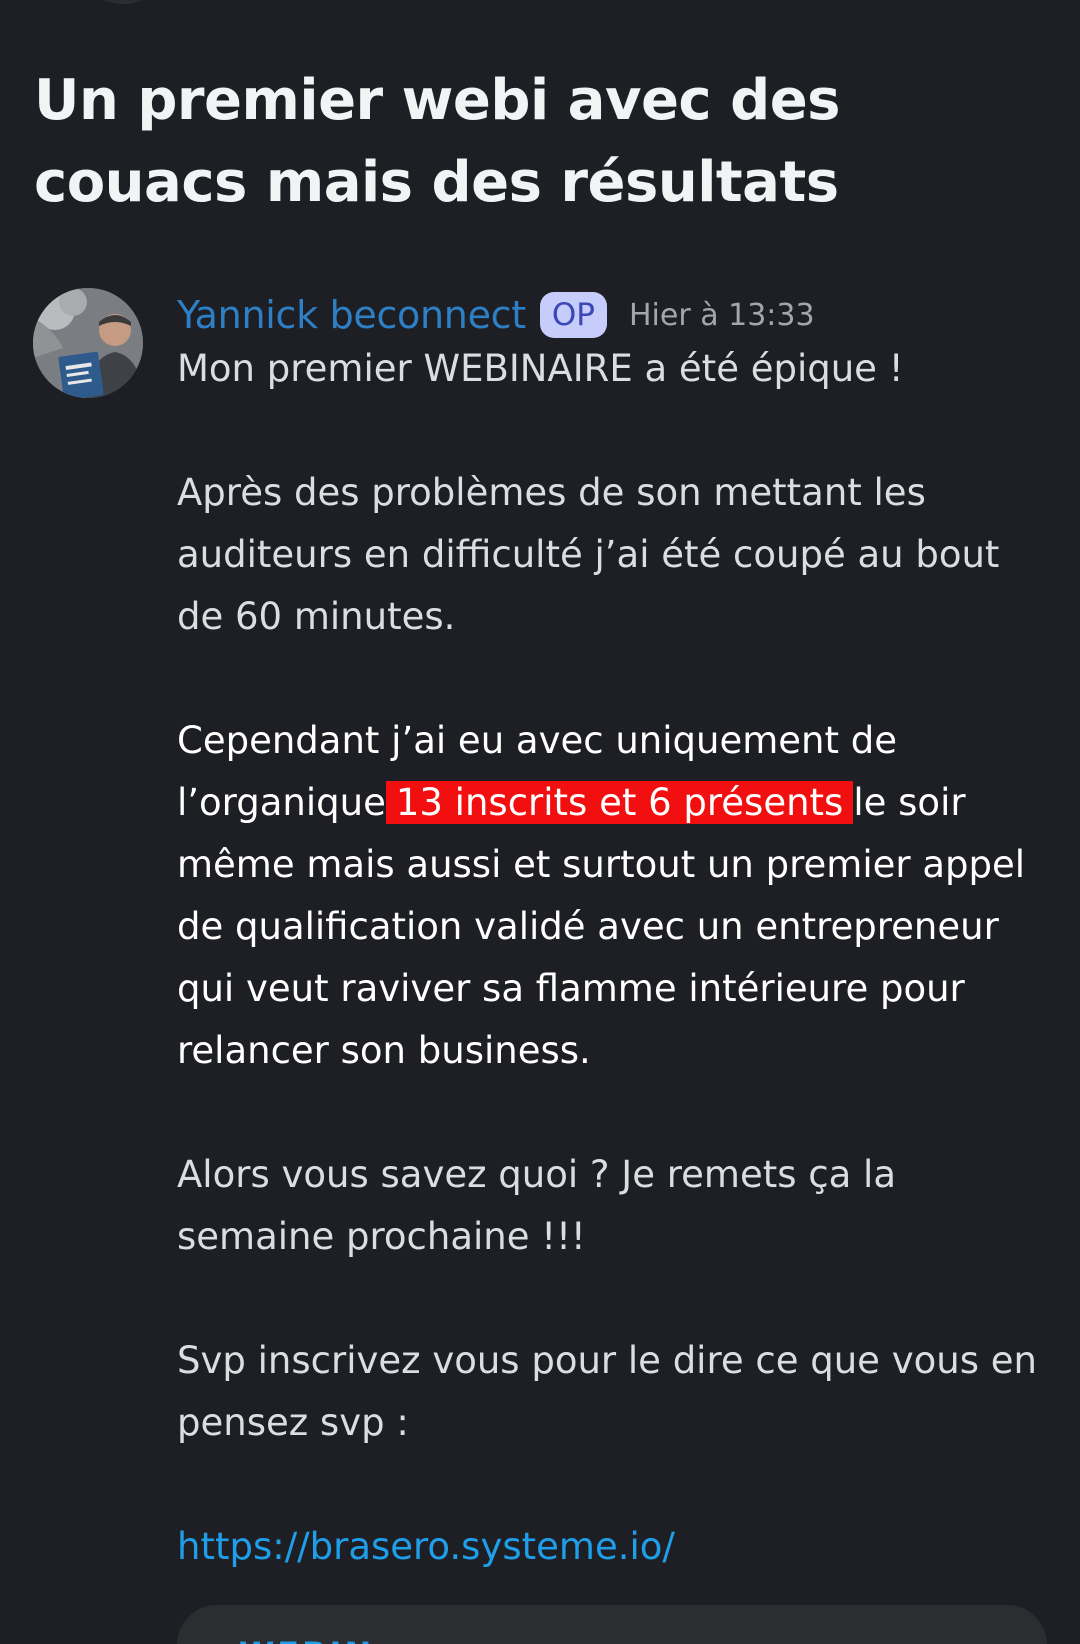  I want to click on message-link: https://brasero.systeme.io/, so click(426, 1546).